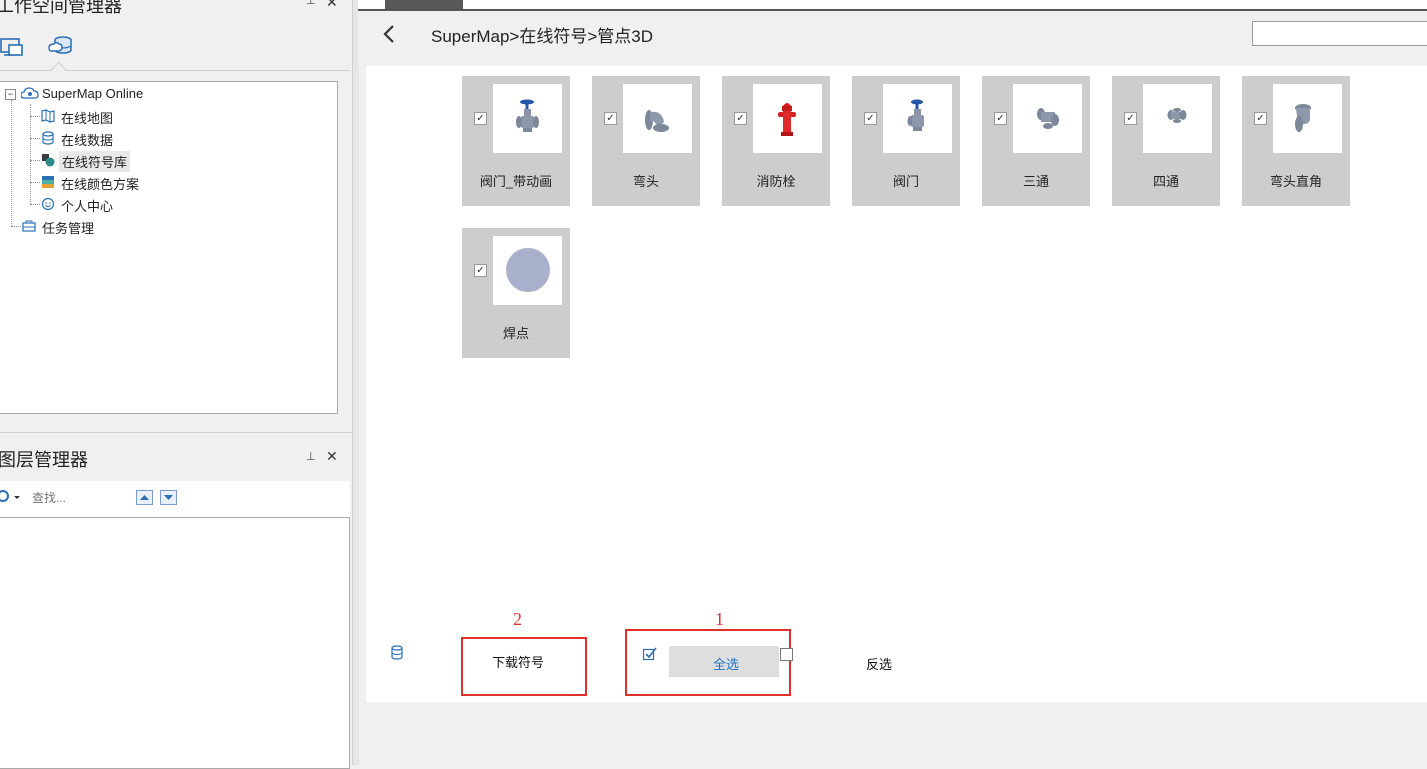 The image size is (1427, 769). What do you see at coordinates (424, 4) in the screenshot?
I see `document-tab-active` at bounding box center [424, 4].